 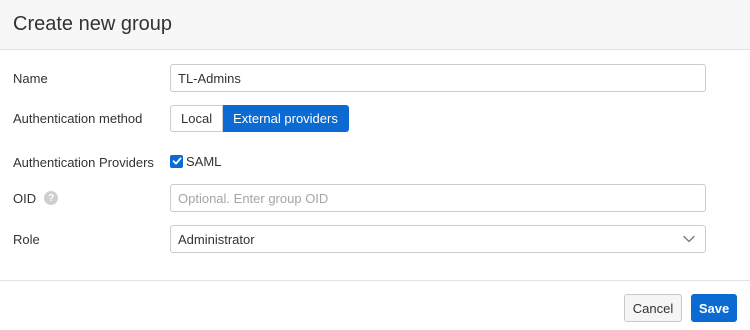 What do you see at coordinates (30, 78) in the screenshot?
I see `name-label: Name` at bounding box center [30, 78].